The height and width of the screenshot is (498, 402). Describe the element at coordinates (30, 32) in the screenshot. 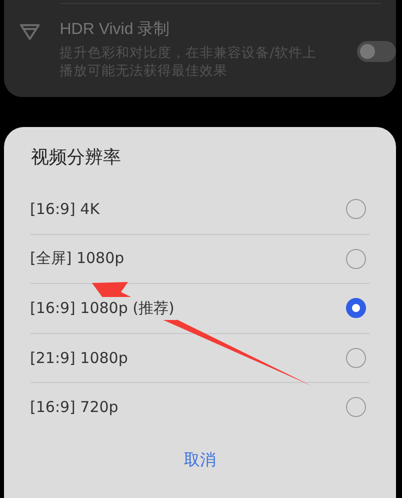

I see `triangle-icon` at that location.